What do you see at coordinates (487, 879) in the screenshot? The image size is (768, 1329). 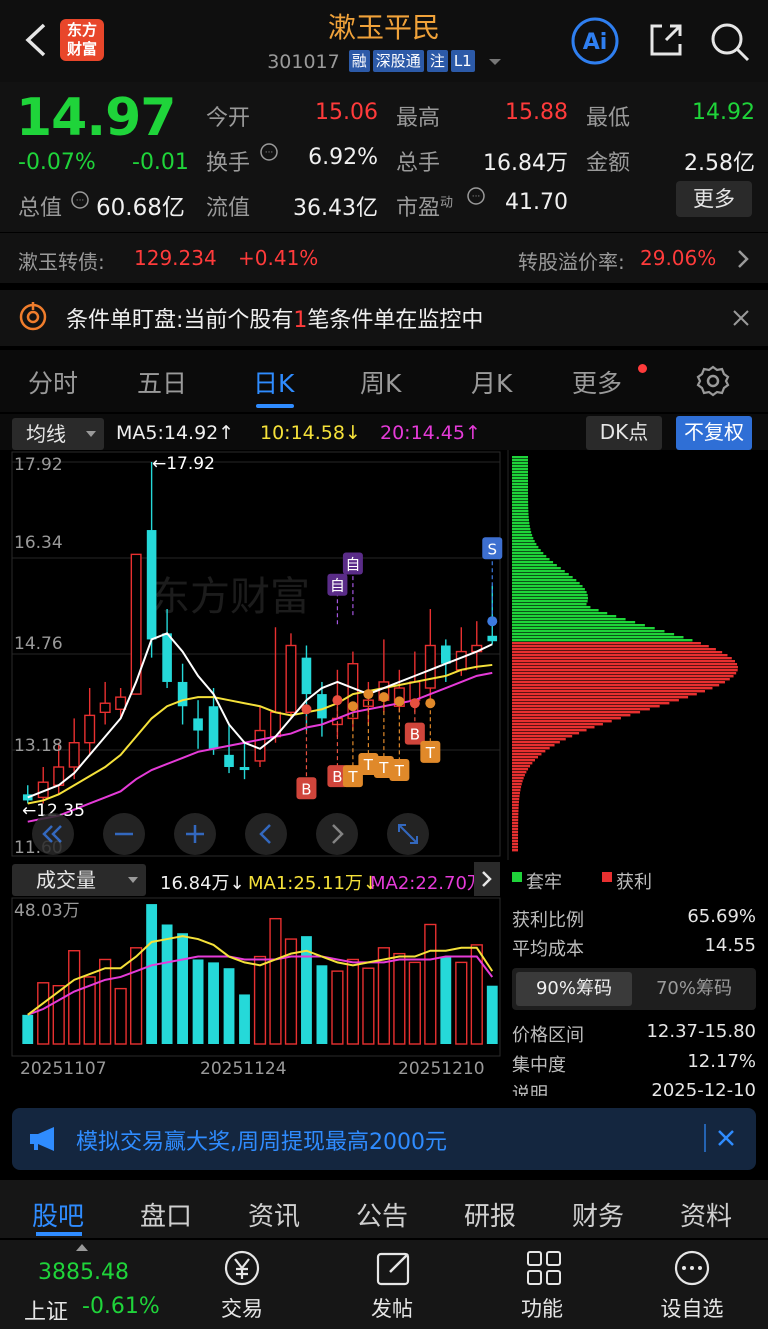 I see `legend-expand-button` at bounding box center [487, 879].